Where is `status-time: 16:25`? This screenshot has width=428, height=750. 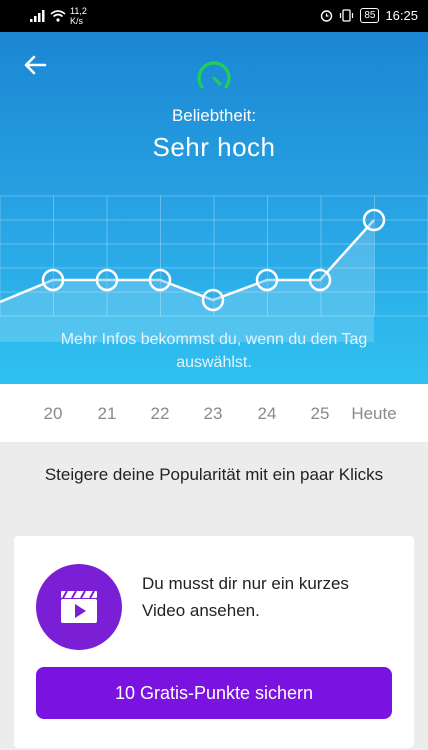 status-time: 16:25 is located at coordinates (401, 15).